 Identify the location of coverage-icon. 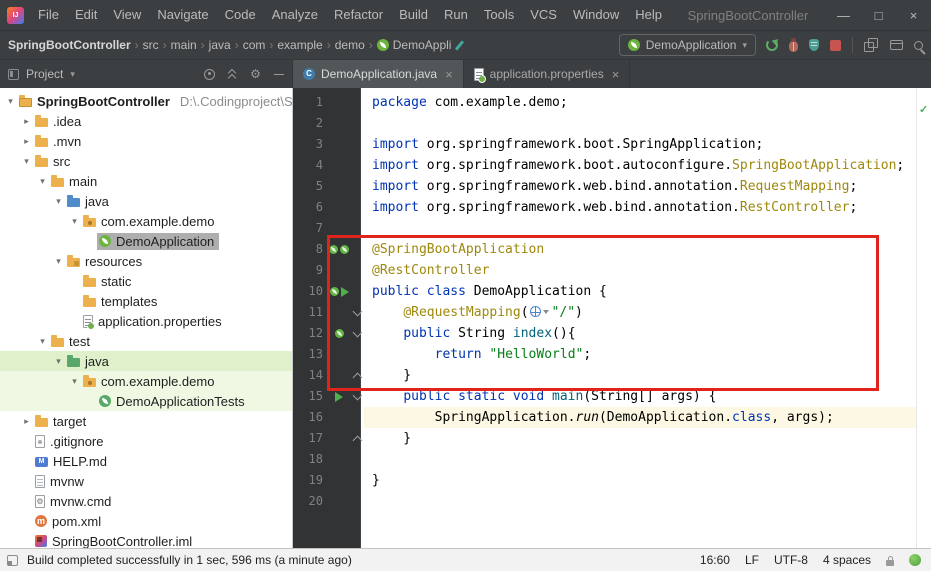
(814, 45).